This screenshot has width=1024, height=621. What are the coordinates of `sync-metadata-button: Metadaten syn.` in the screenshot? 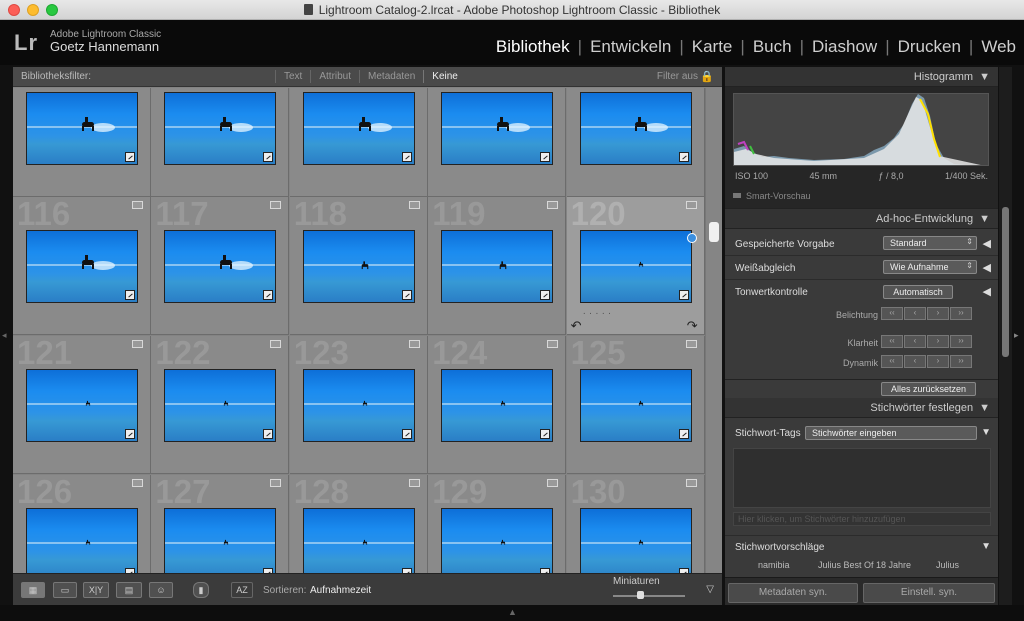 It's located at (793, 593).